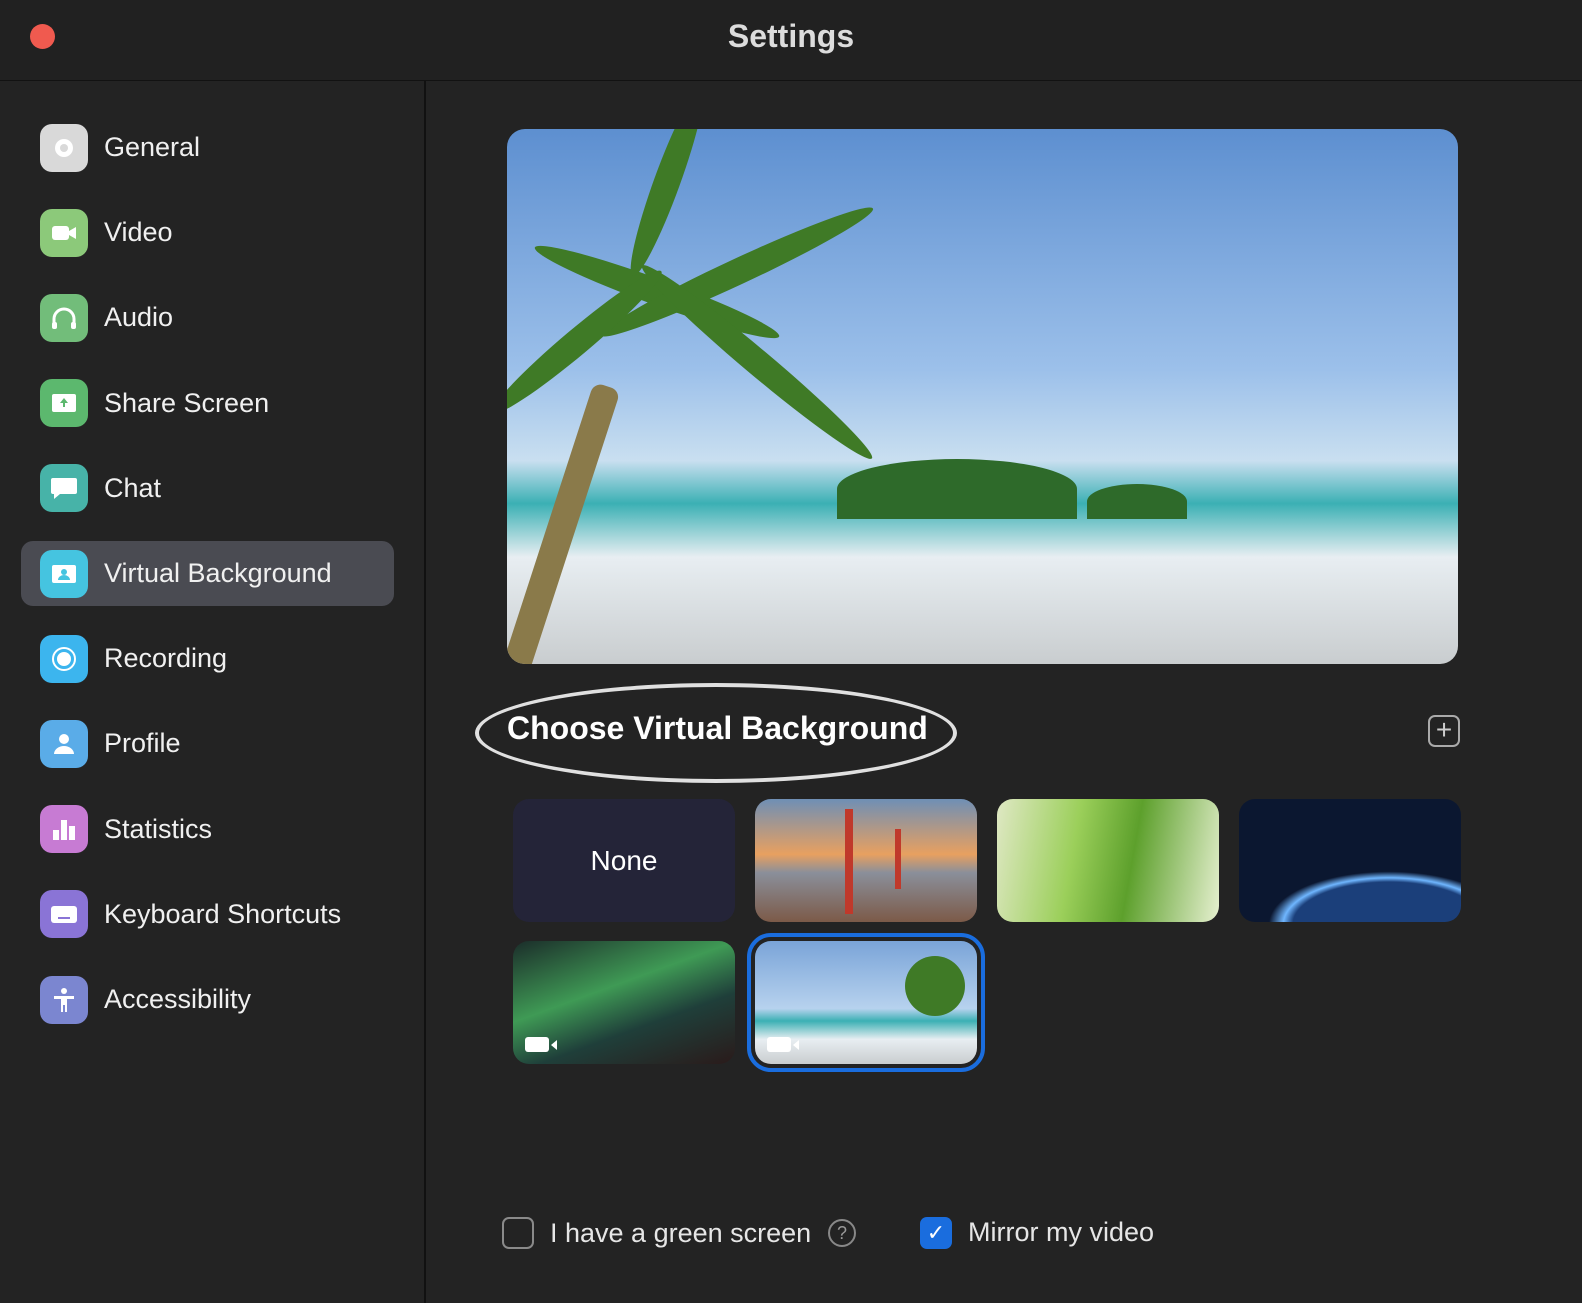  I want to click on sidebar-item-label: Virtual Background, so click(218, 573).